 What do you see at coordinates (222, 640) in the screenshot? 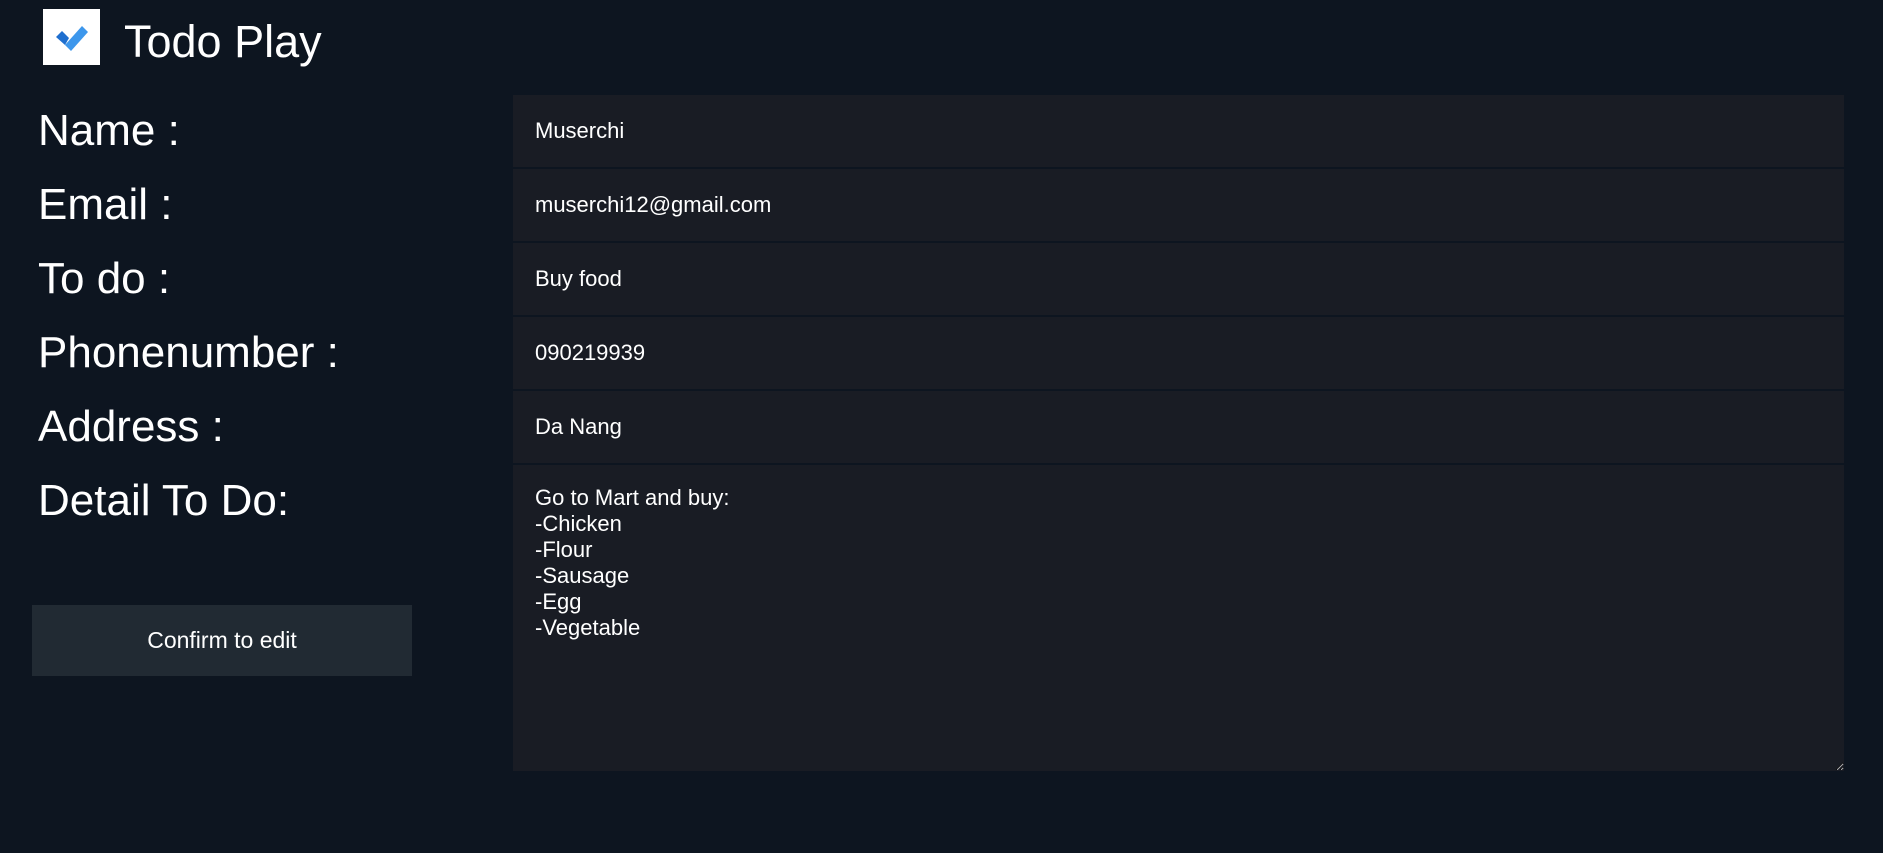
I see `confirm-edit-button: Confirm to edit` at bounding box center [222, 640].